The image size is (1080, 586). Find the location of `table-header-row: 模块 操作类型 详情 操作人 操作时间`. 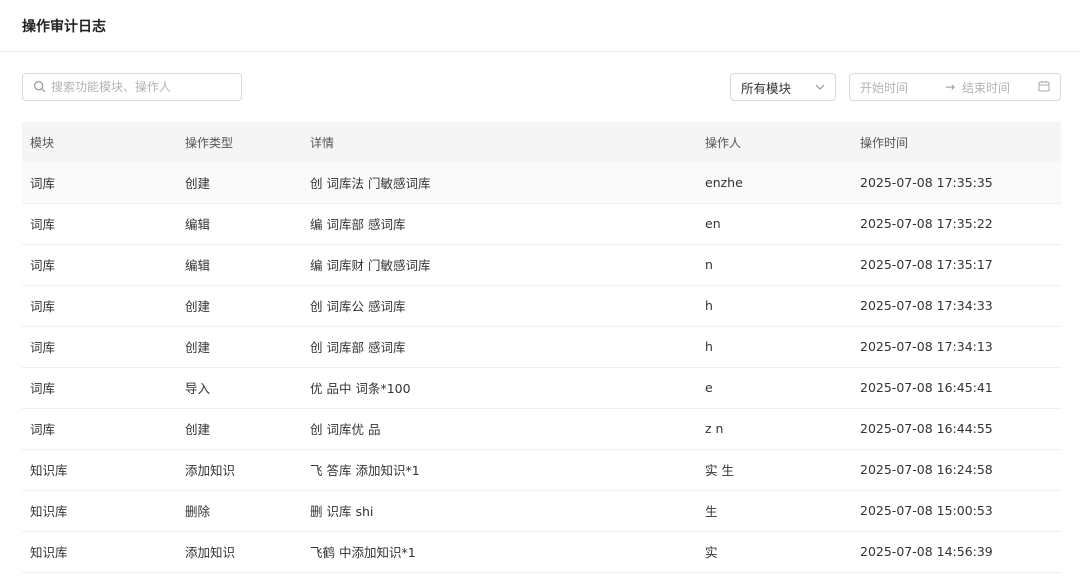

table-header-row: 模块 操作类型 详情 操作人 操作时间 is located at coordinates (541, 142).